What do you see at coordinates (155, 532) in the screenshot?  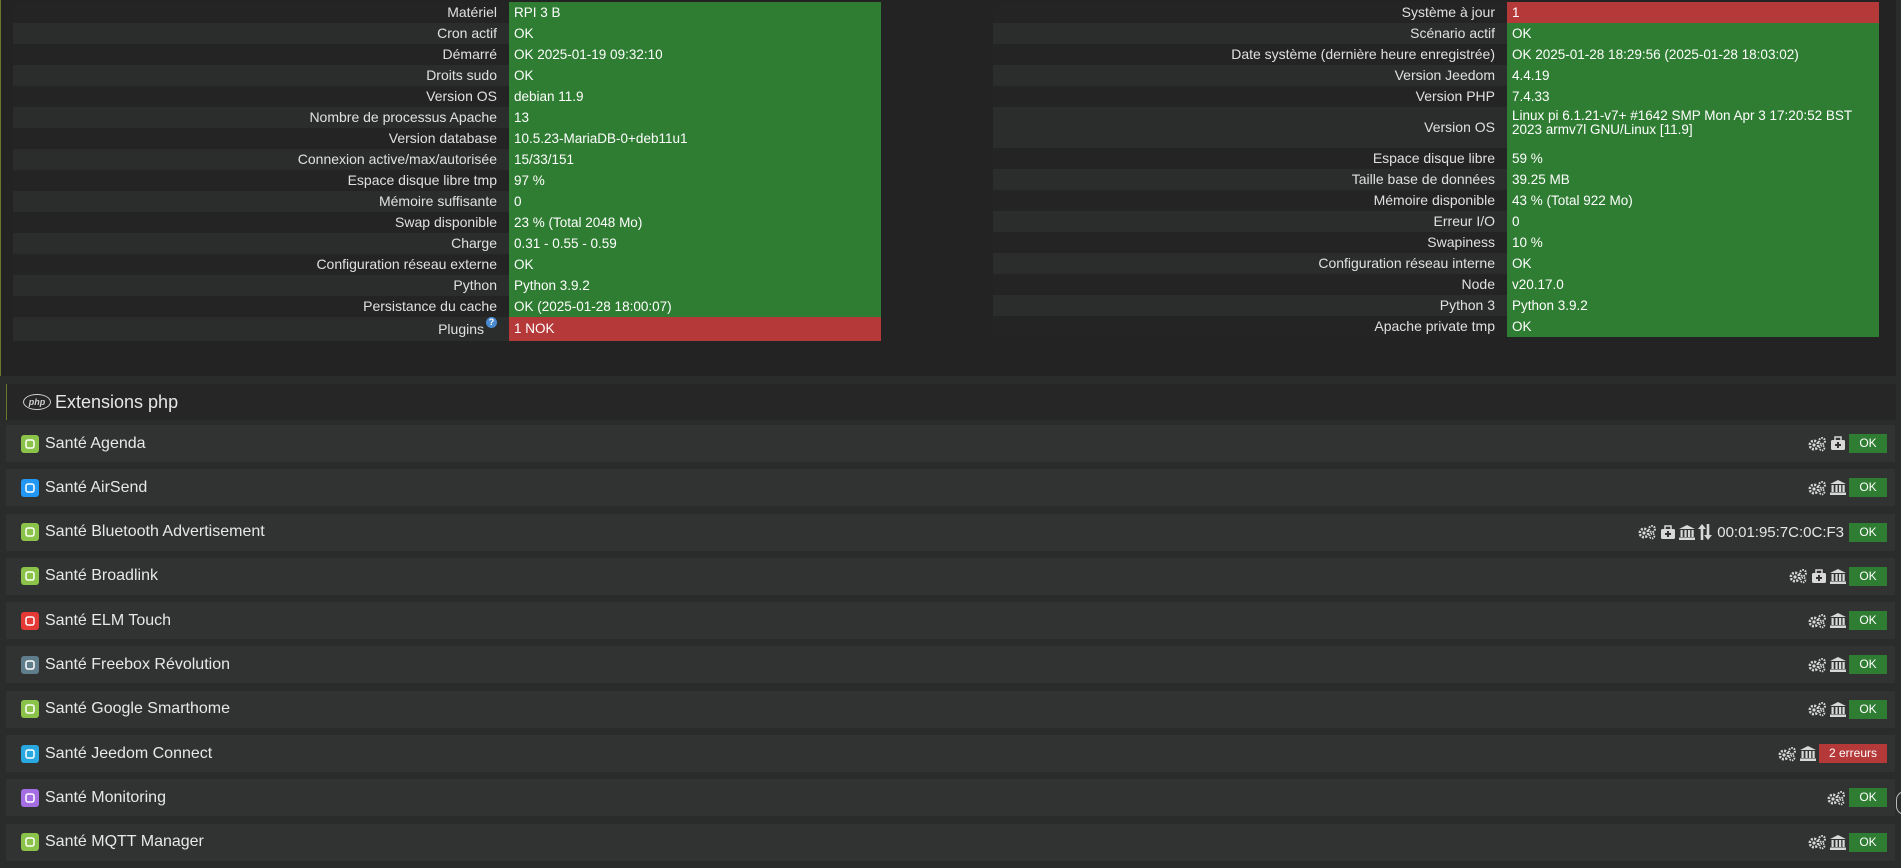 I see `plugin-name: Santé Bluetooth Advertisement` at bounding box center [155, 532].